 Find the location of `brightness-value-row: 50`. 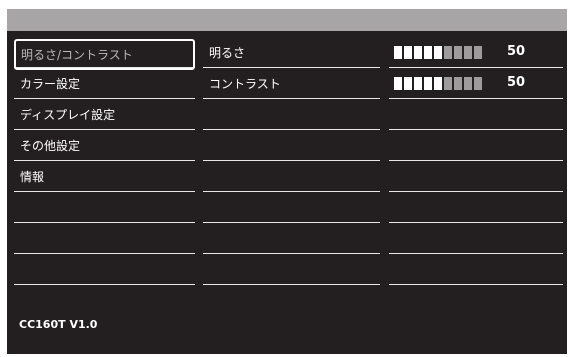

brightness-value-row: 50 is located at coordinates (476, 52).